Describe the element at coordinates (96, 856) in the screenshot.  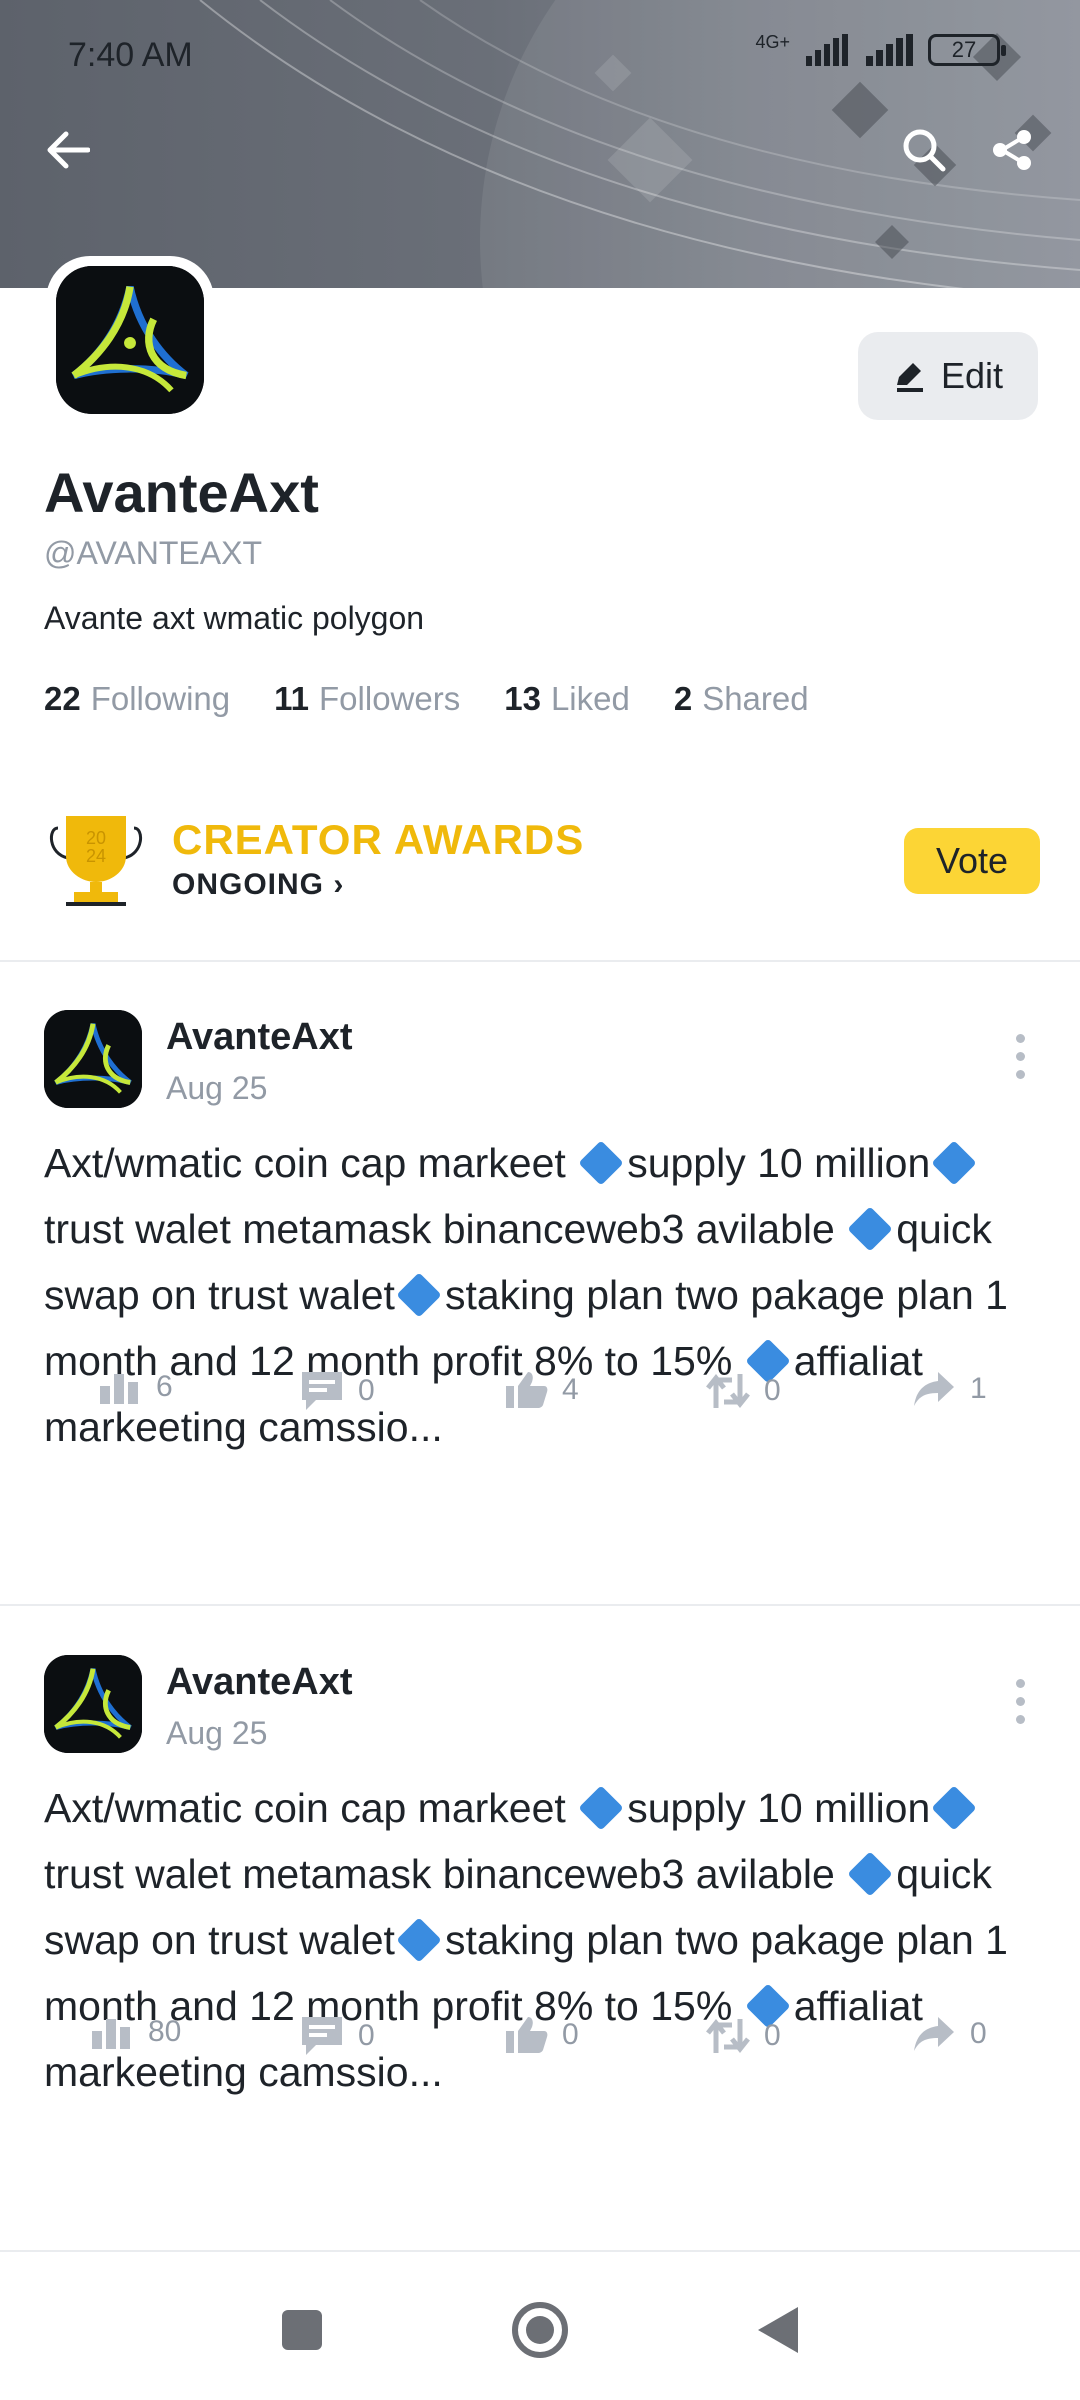
I see `trophy-year-bottom: 24` at that location.